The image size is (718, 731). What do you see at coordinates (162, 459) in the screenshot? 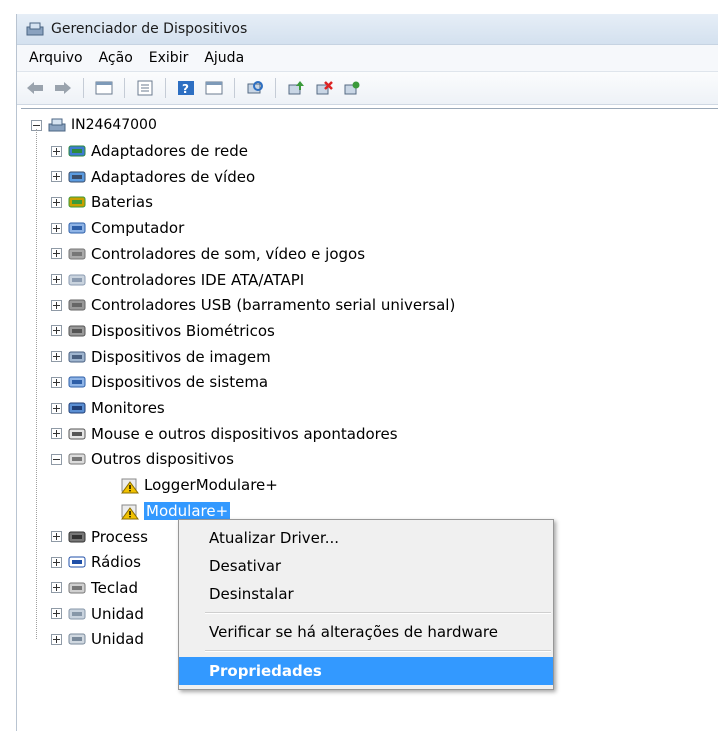
I see `tree-category-label: Outros dispositivos` at bounding box center [162, 459].